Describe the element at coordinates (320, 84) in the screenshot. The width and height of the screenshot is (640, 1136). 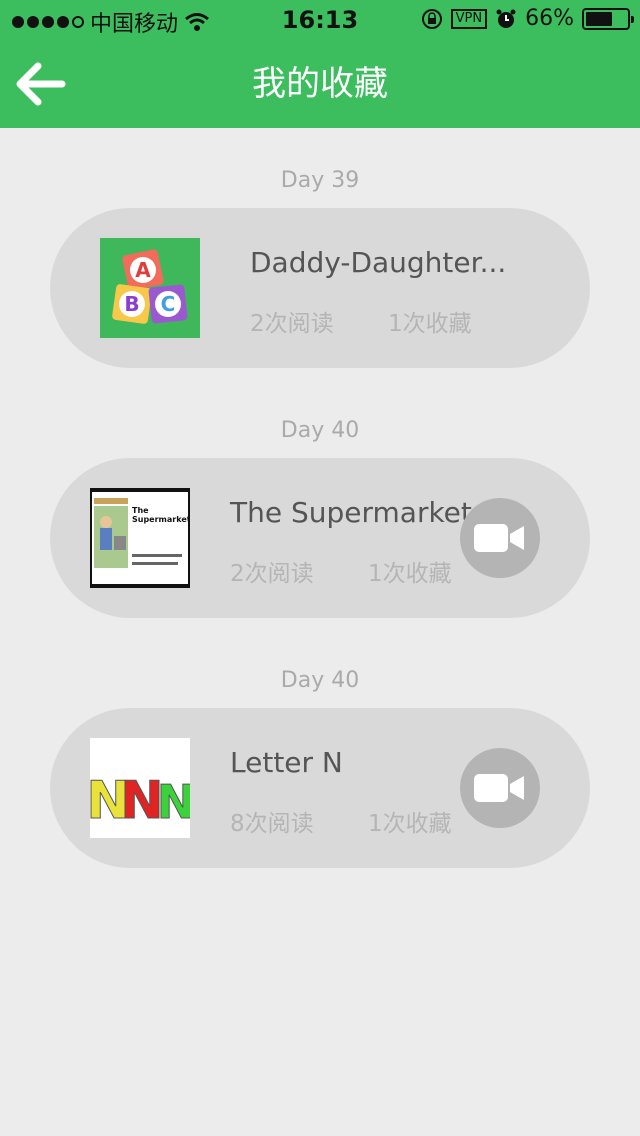
I see `page-title: 我的收藏` at that location.